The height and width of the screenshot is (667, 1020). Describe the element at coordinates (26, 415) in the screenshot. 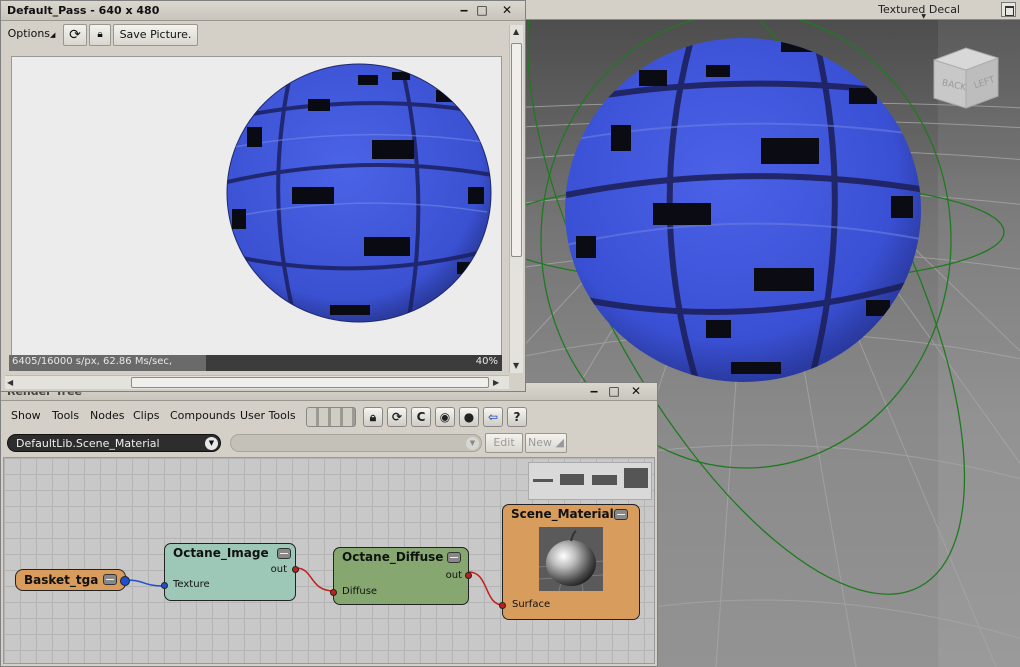

I see `menu-show: Show` at that location.